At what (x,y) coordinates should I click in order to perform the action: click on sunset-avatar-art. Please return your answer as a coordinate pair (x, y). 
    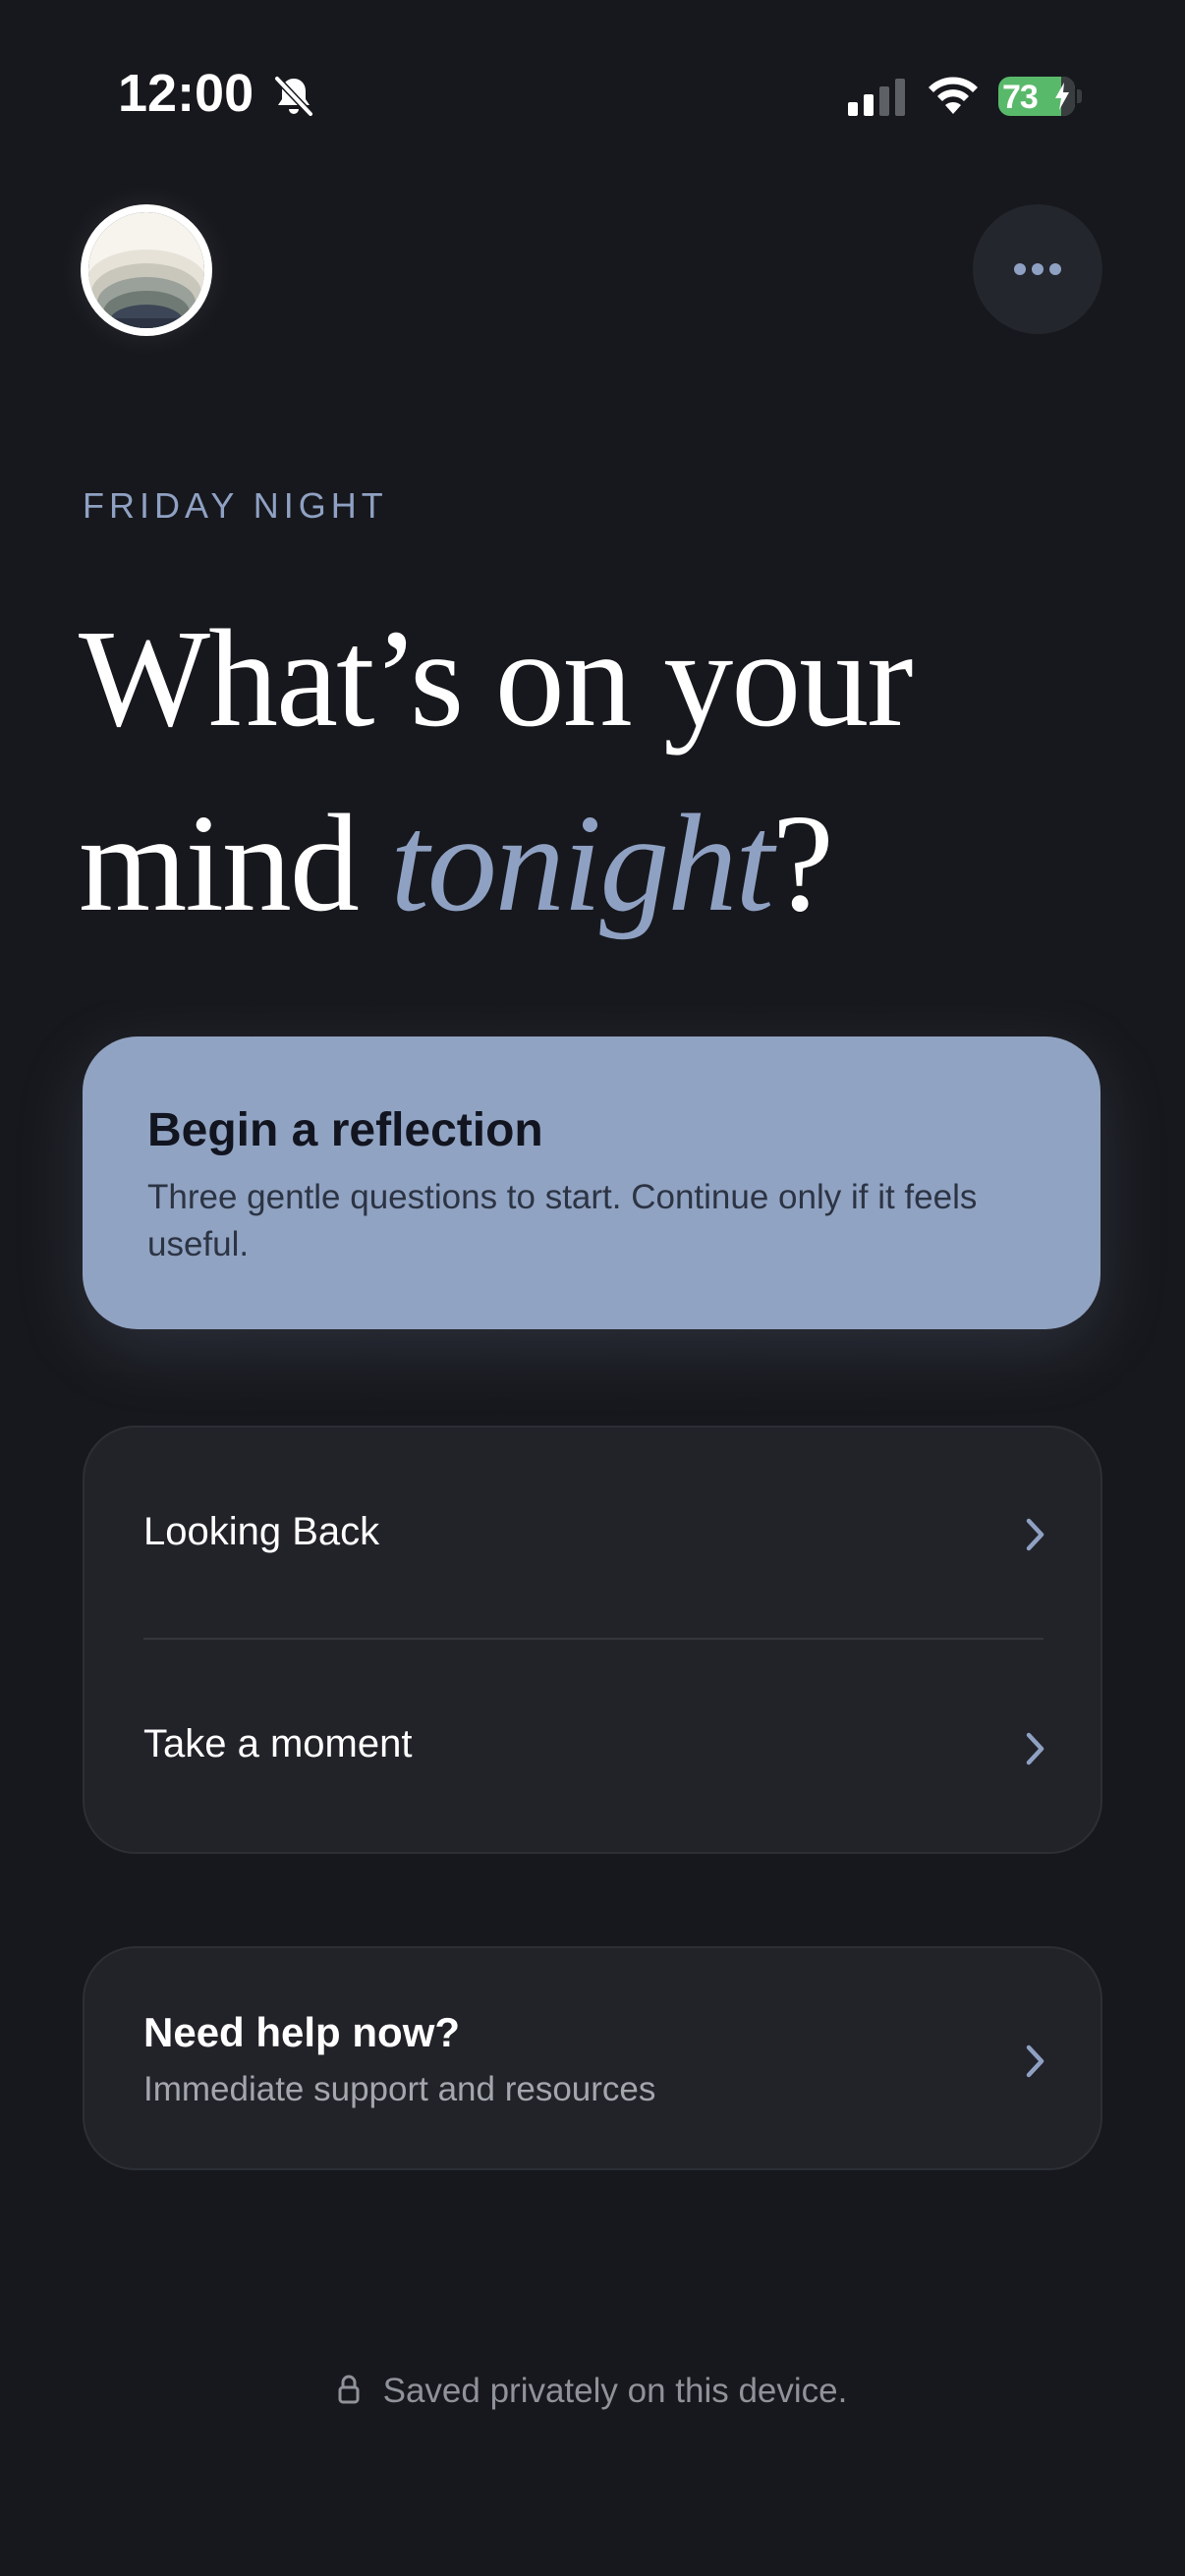
    Looking at the image, I should click on (146, 270).